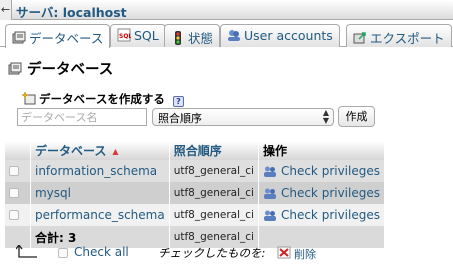 This screenshot has height=274, width=453. Describe the element at coordinates (243, 117) in the screenshot. I see `collation-select: 照合順序 ▲ ▼` at that location.